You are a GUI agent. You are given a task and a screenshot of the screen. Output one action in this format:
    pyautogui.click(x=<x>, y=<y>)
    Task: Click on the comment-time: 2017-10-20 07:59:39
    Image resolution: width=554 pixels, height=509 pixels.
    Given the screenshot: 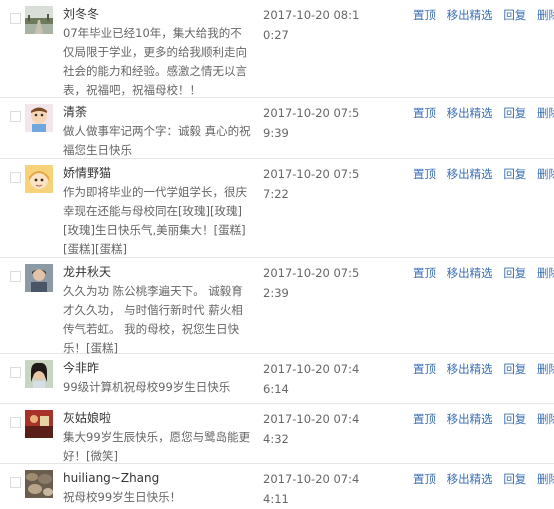 What is the action you would take?
    pyautogui.click(x=311, y=123)
    